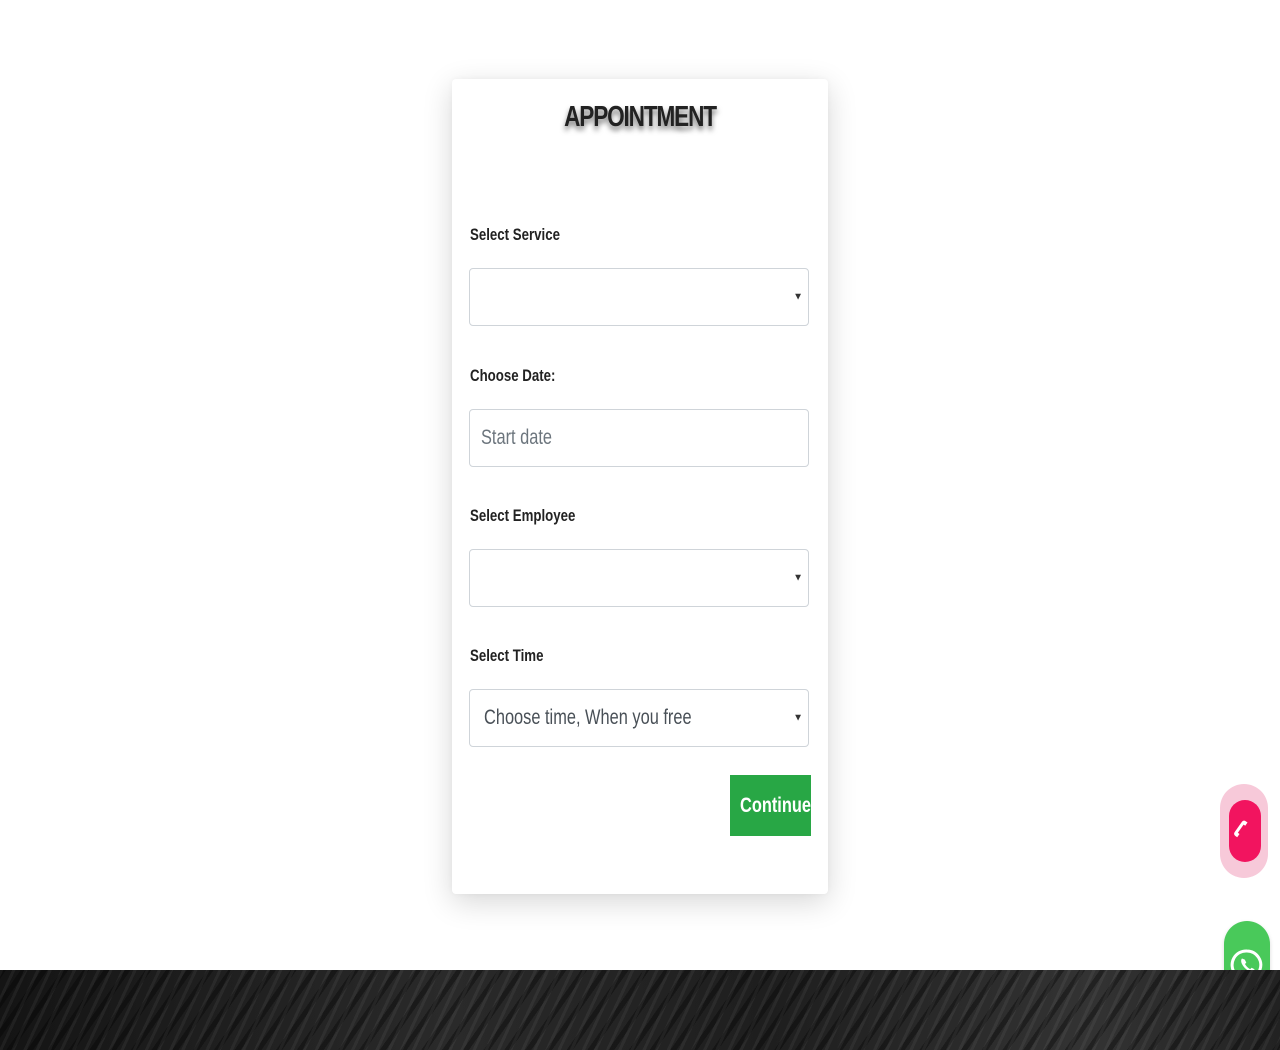 The height and width of the screenshot is (1050, 1280). What do you see at coordinates (588, 717) in the screenshot?
I see `time-select-value: Choose time, When you free` at bounding box center [588, 717].